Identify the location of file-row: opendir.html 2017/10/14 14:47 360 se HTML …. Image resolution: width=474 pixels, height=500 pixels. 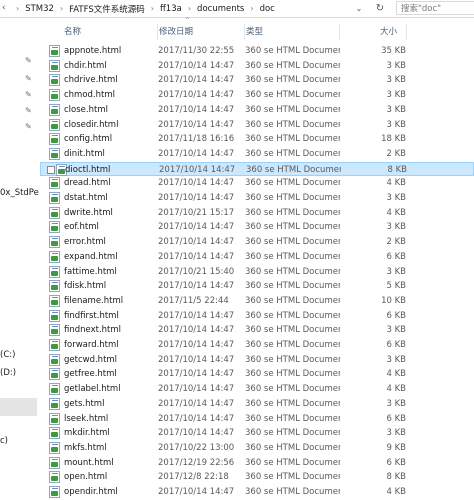
(257, 492).